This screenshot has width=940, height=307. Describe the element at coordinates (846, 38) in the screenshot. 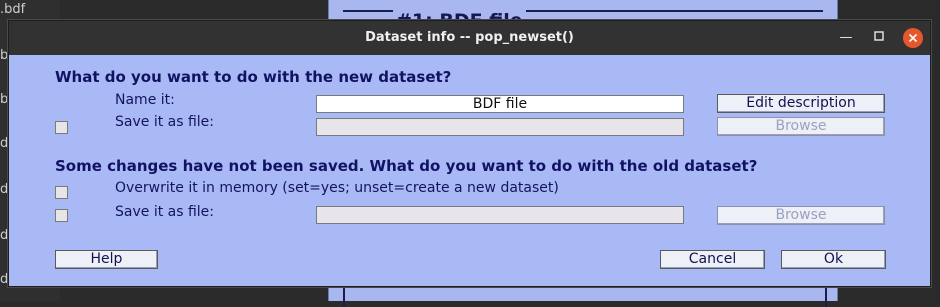

I see `minimize-icon: —` at that location.